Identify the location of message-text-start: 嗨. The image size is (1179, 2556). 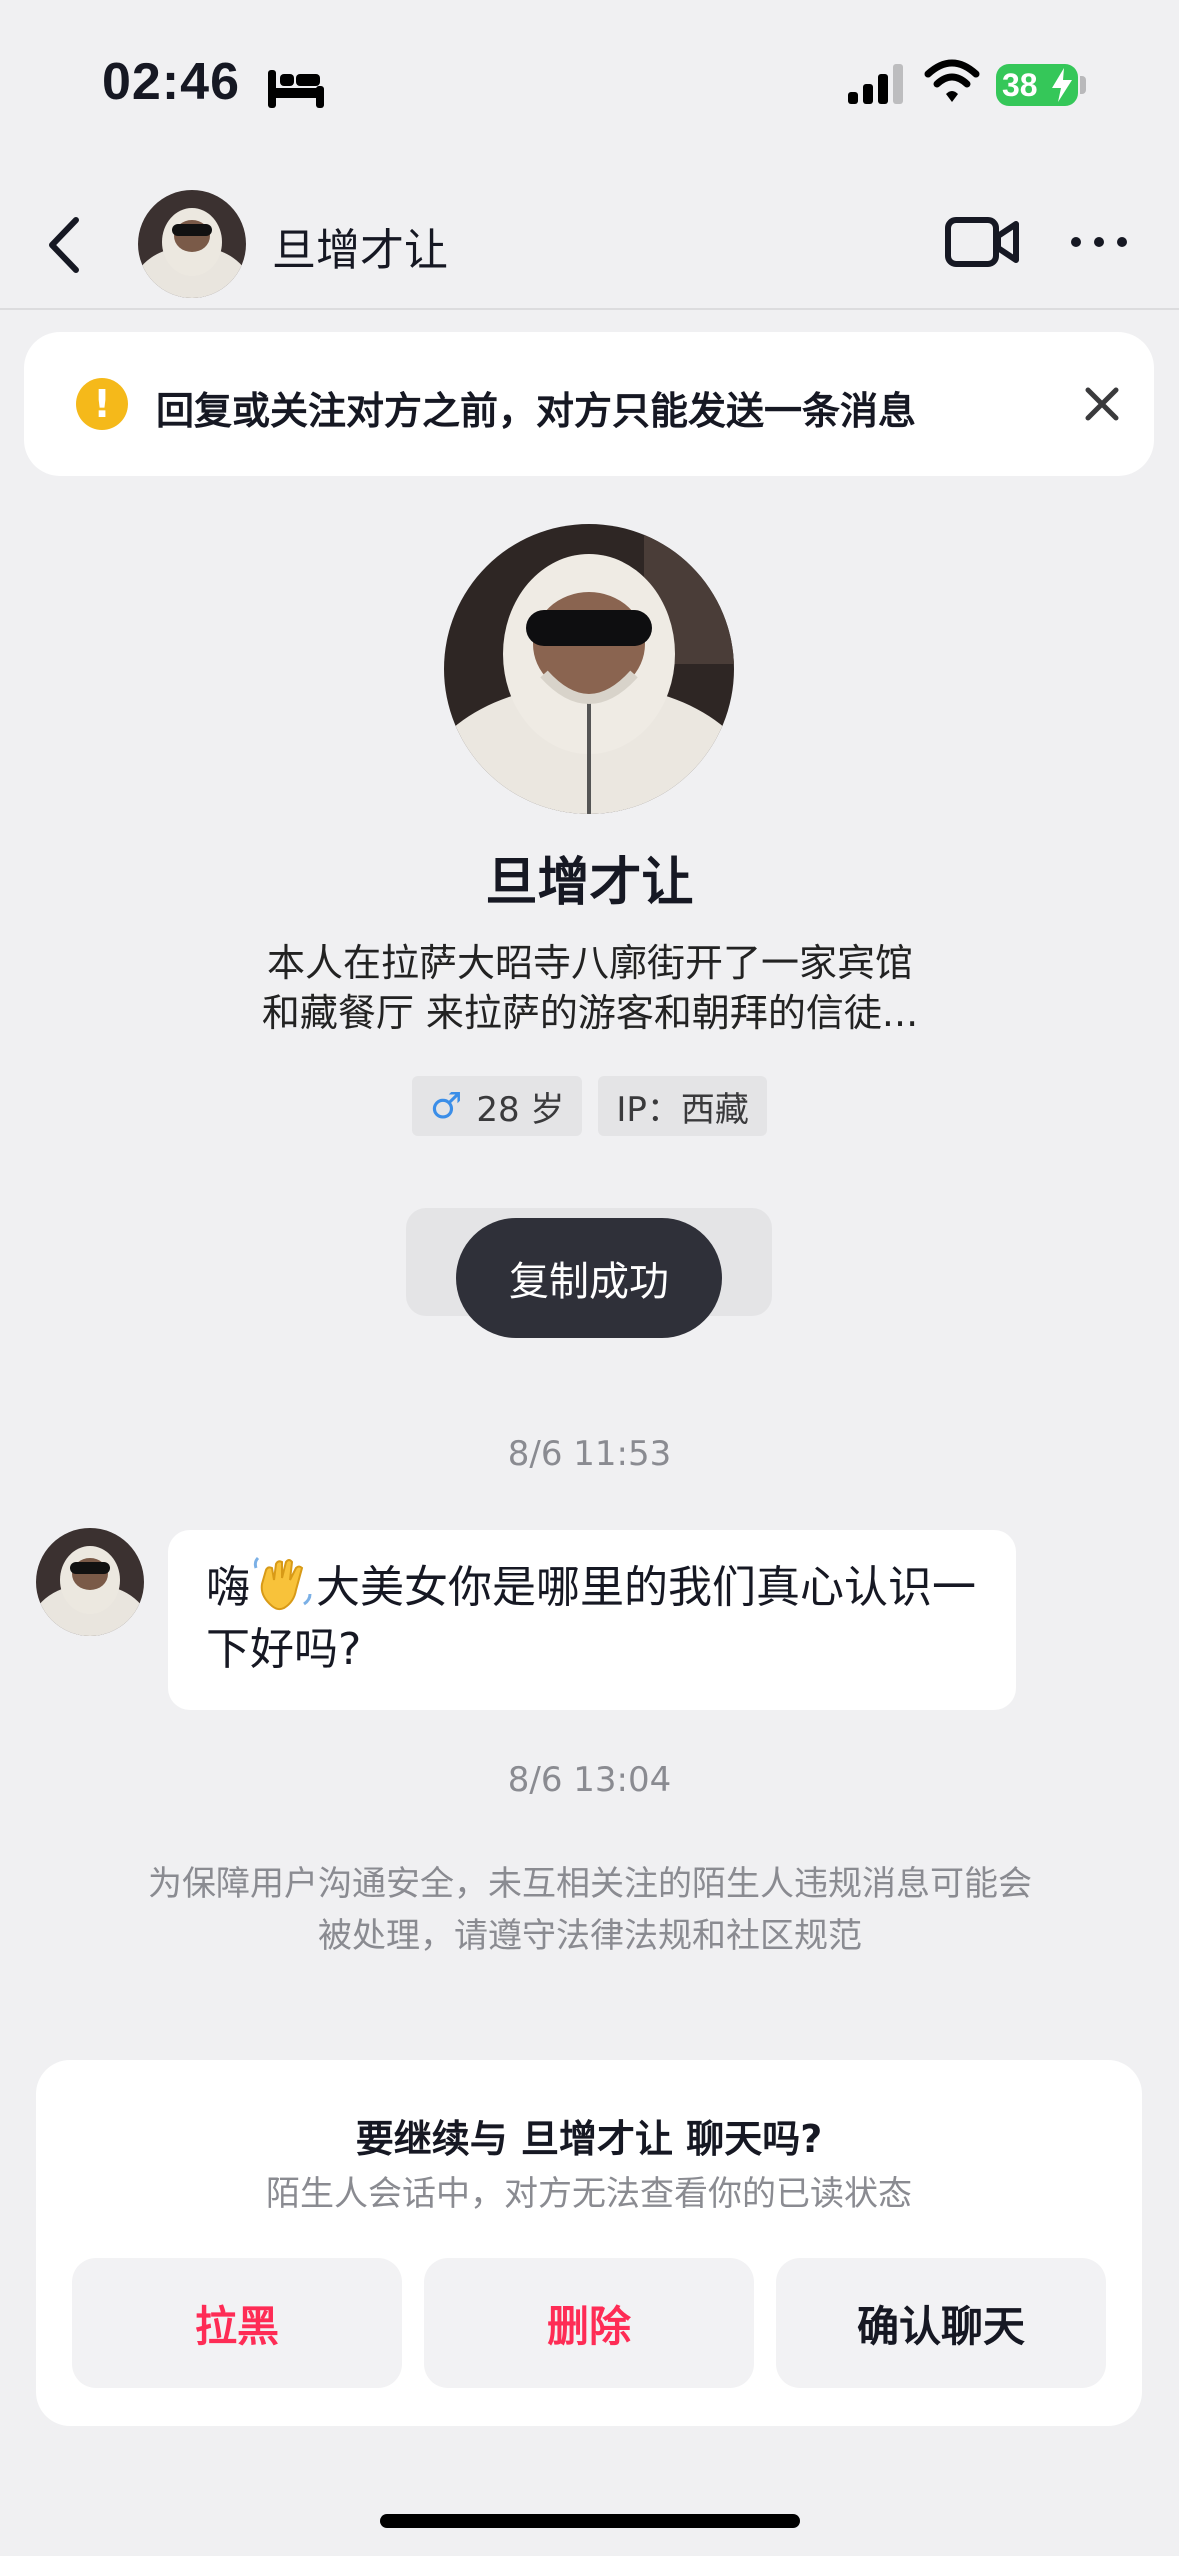
(228, 1587).